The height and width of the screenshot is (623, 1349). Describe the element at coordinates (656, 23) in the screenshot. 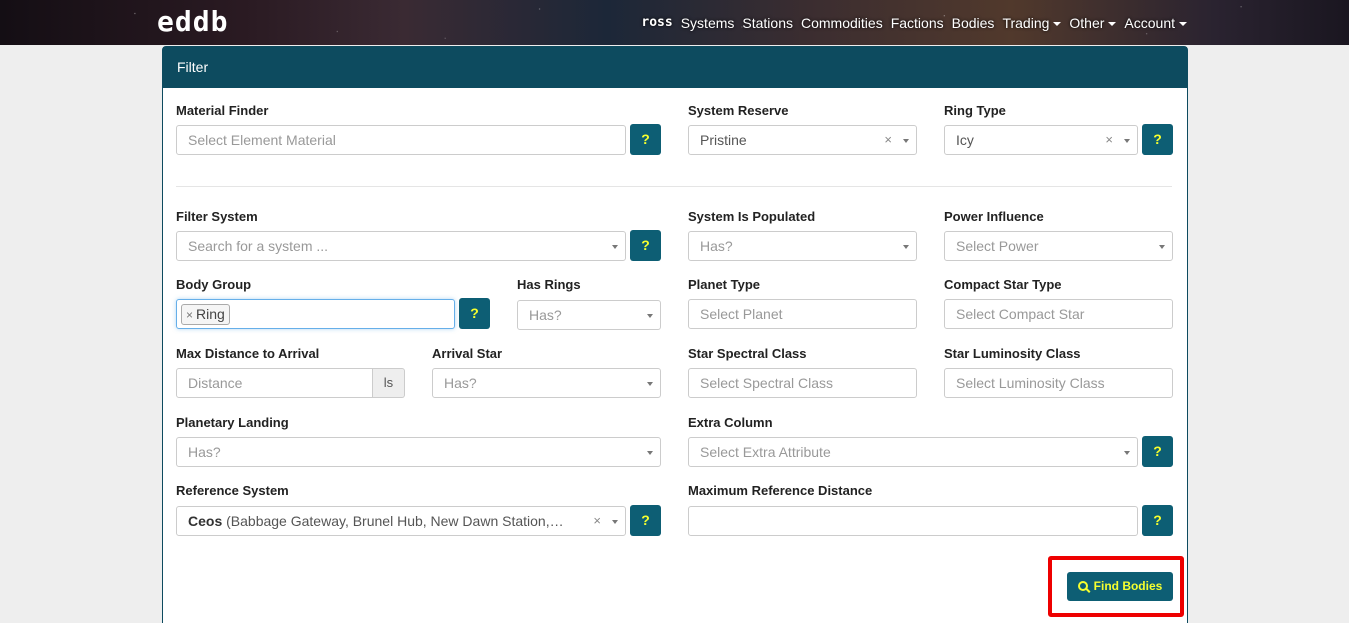

I see `nav-ross: ross` at that location.